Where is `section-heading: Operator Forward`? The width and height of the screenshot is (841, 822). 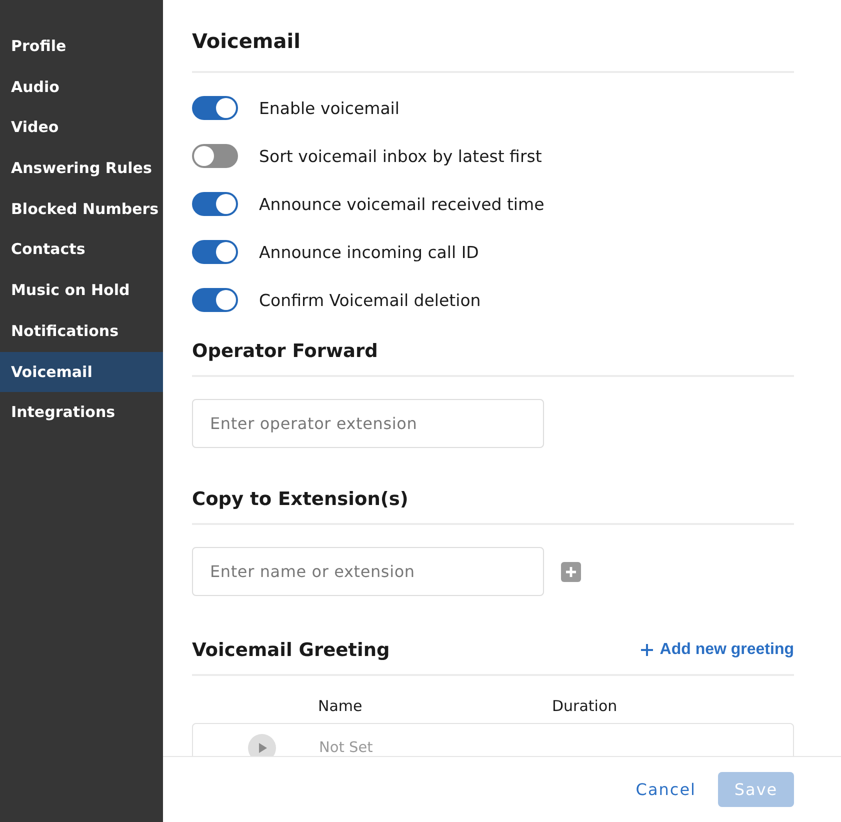 section-heading: Operator Forward is located at coordinates (285, 352).